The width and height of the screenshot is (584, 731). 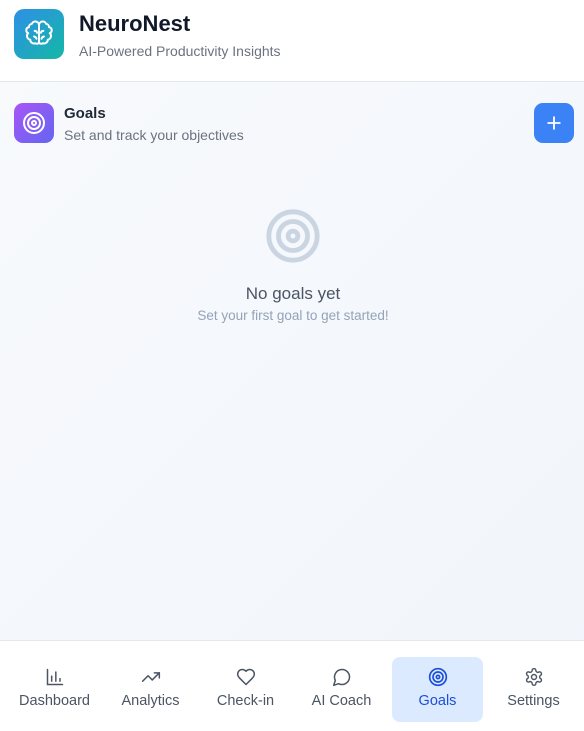 What do you see at coordinates (437, 689) in the screenshot?
I see `nav-item-goals: Goals` at bounding box center [437, 689].